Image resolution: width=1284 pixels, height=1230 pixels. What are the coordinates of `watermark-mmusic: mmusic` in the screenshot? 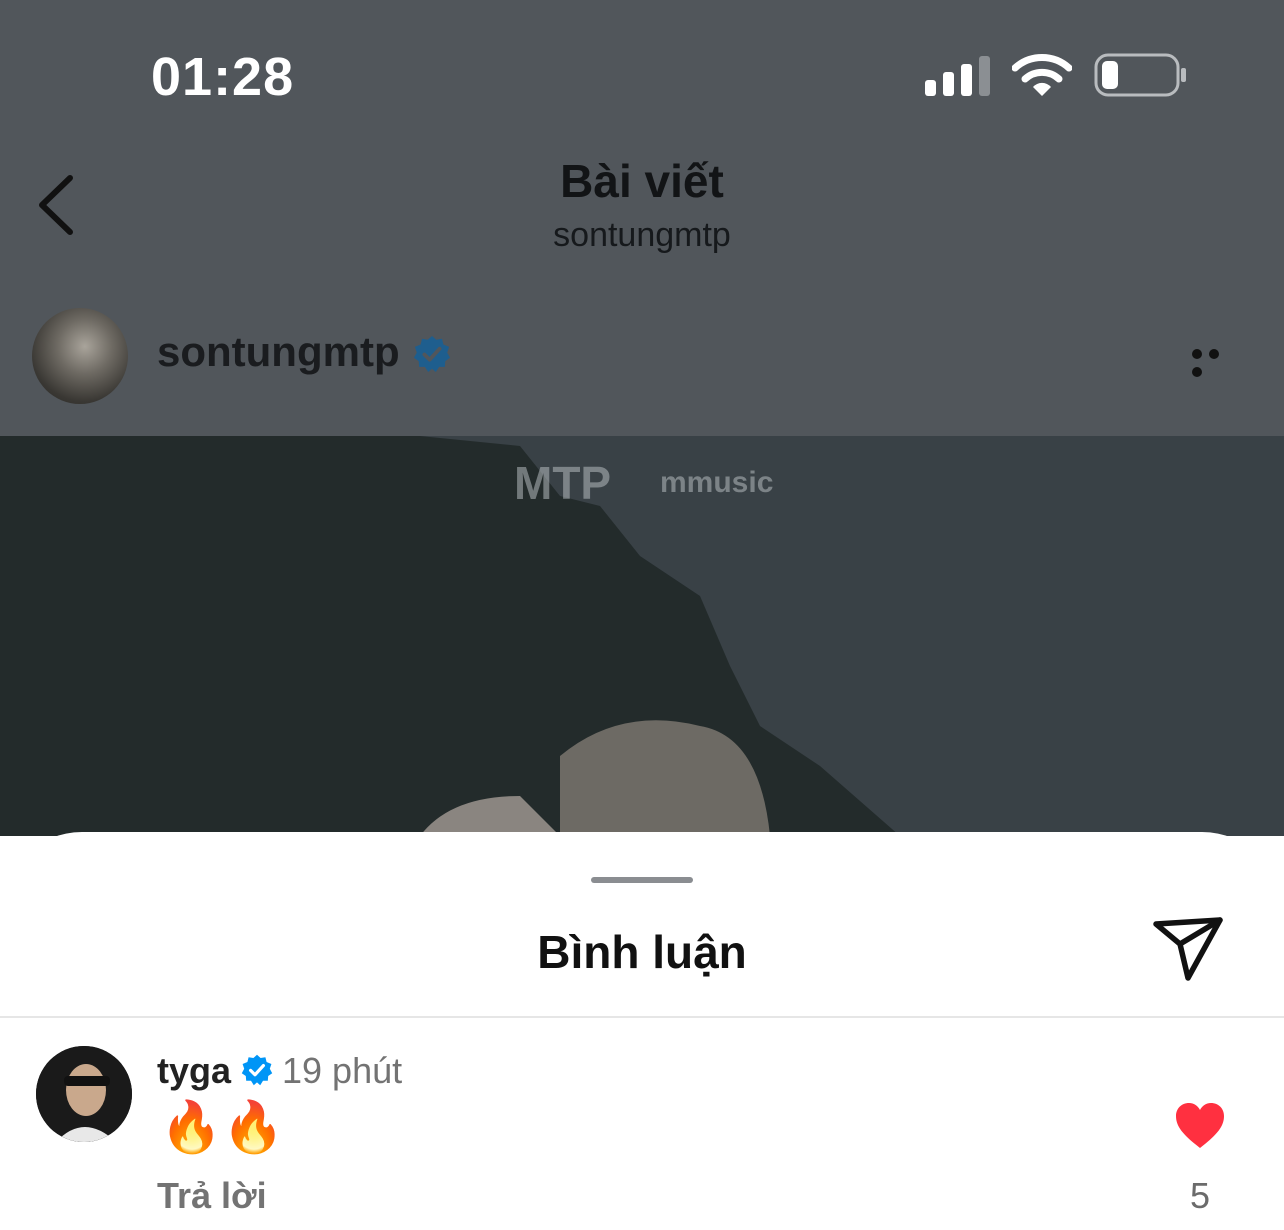 It's located at (717, 482).